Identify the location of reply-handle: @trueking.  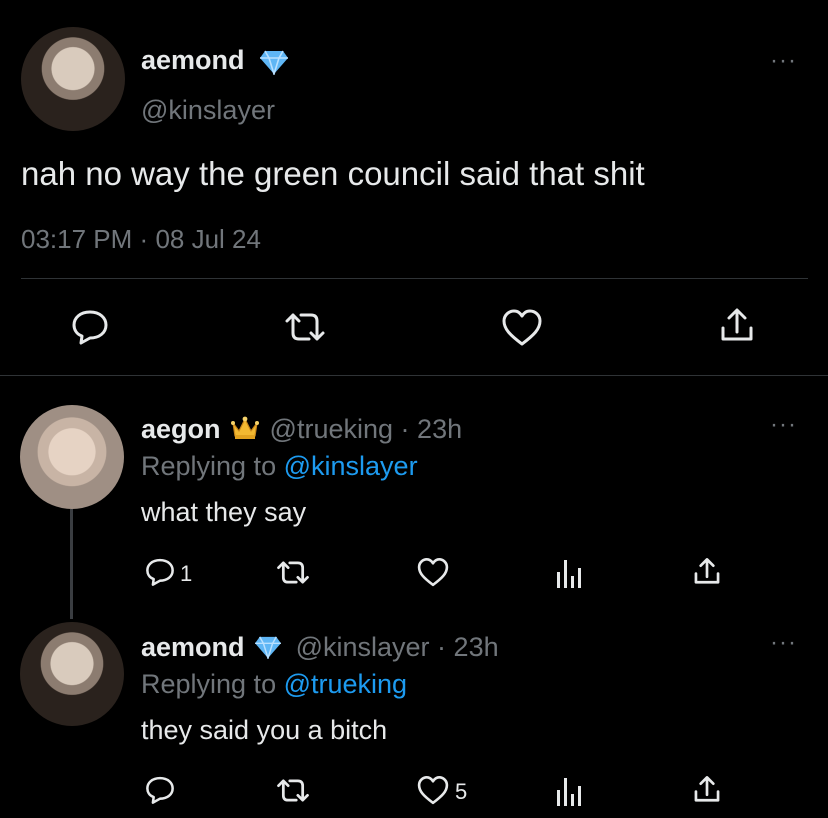
(331, 429).